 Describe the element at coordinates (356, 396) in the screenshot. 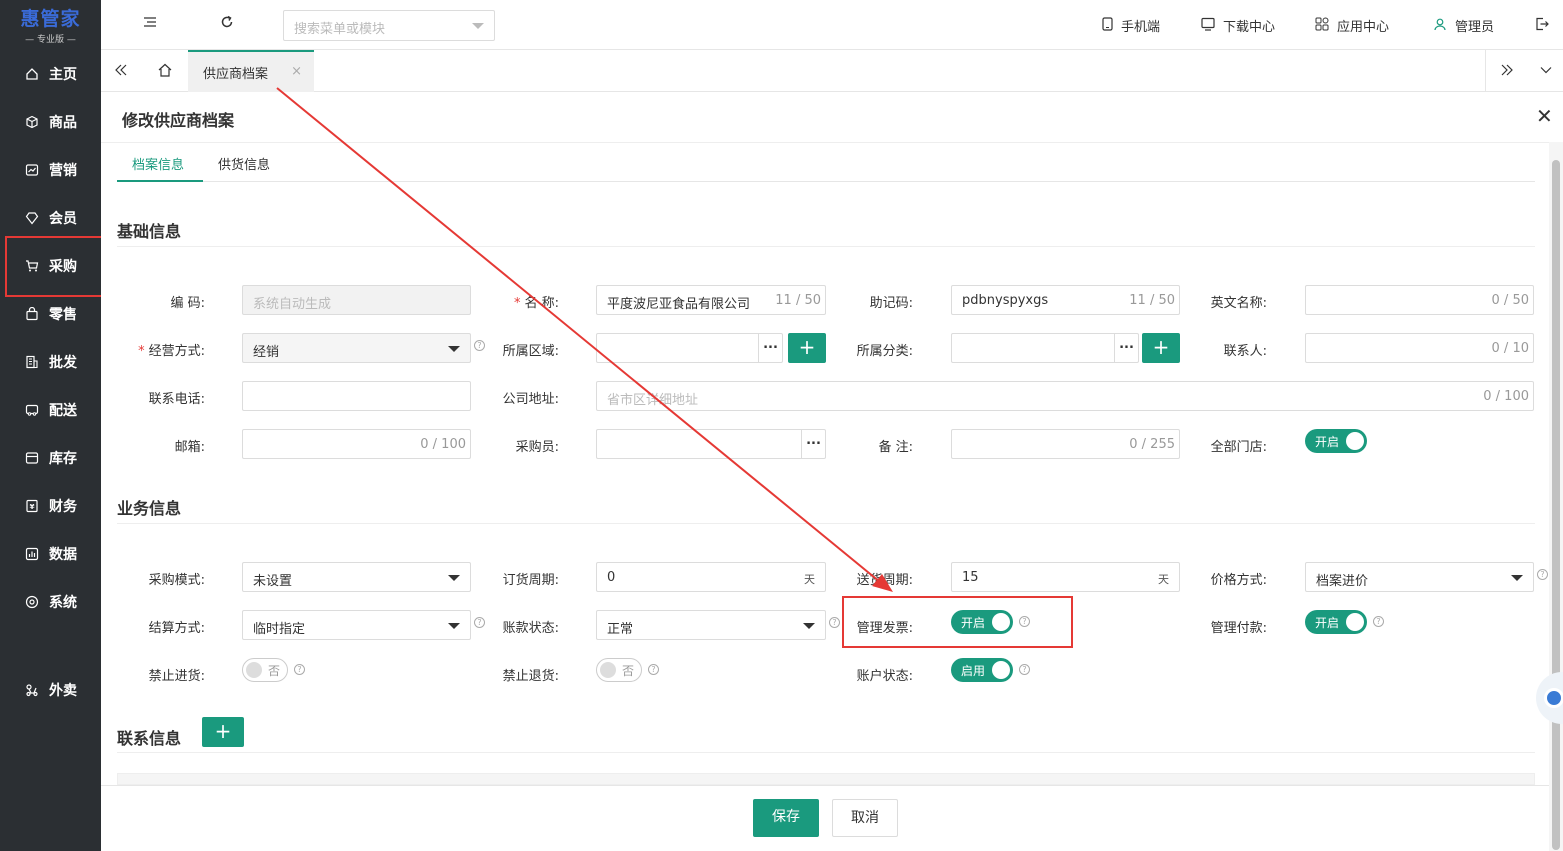

I see `phone-field` at that location.